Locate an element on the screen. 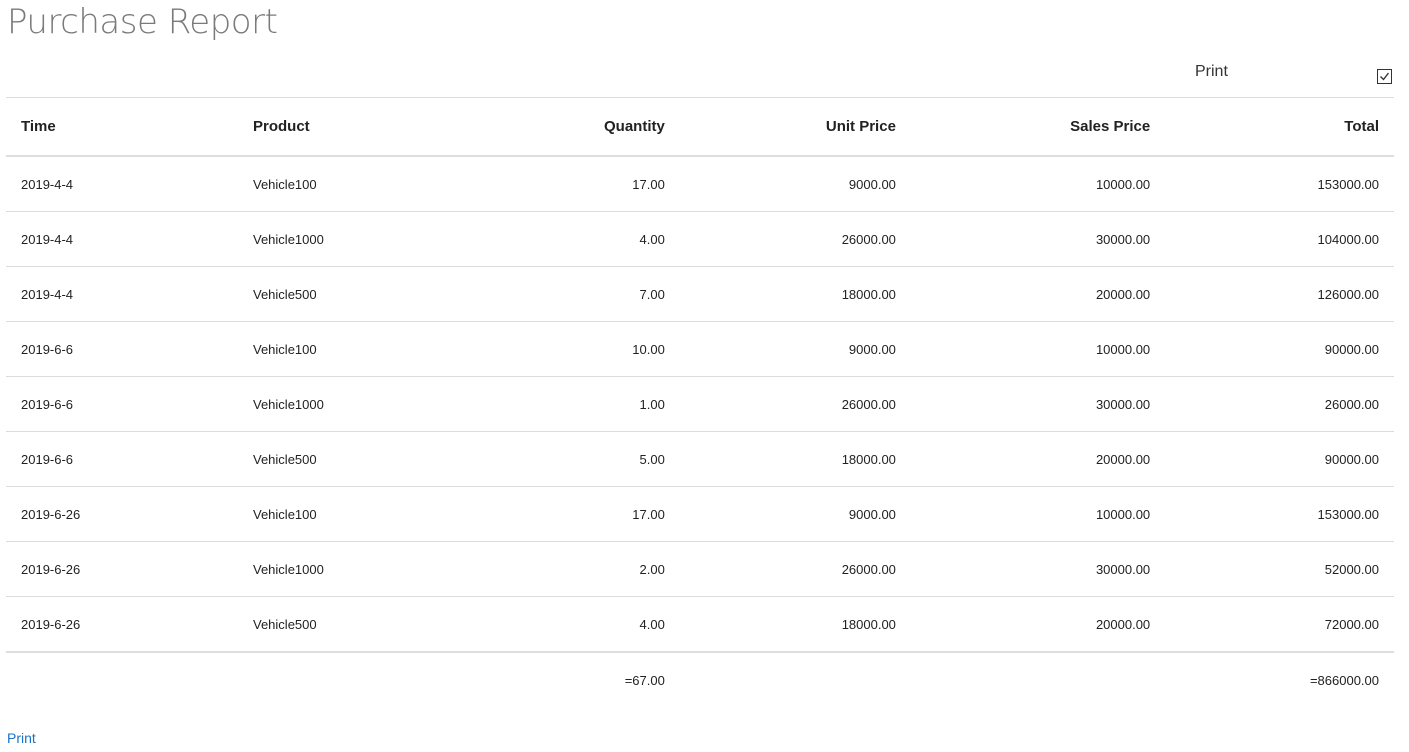 The width and height of the screenshot is (1409, 752). checkmark-icon is located at coordinates (1385, 76).